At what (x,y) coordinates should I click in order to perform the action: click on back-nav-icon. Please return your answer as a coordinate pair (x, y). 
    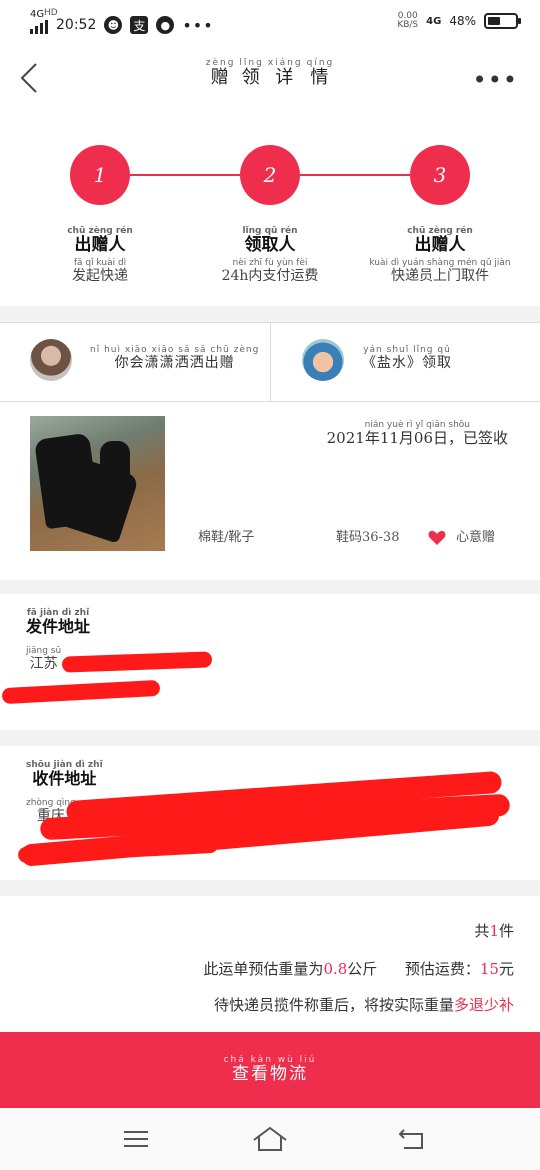
    Looking at the image, I should click on (412, 1139).